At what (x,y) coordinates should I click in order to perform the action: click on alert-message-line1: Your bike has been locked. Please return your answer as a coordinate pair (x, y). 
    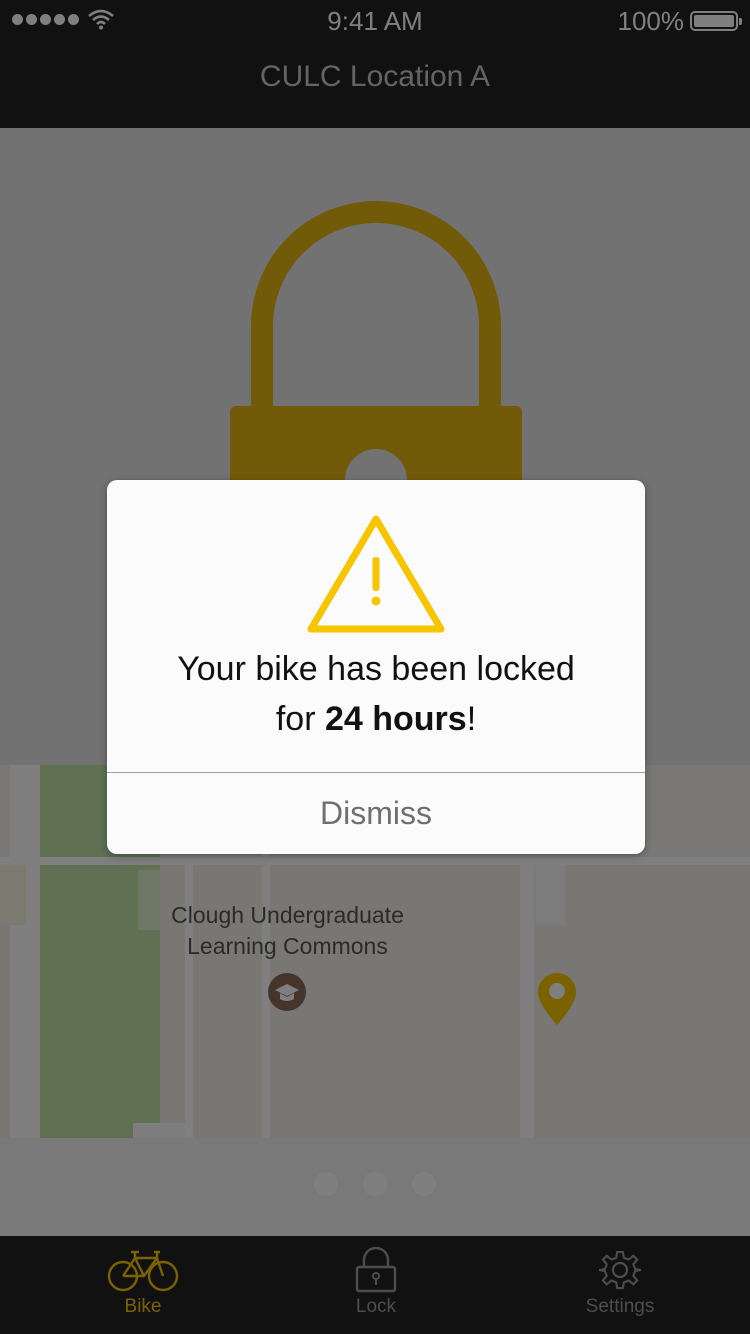
    Looking at the image, I should click on (376, 669).